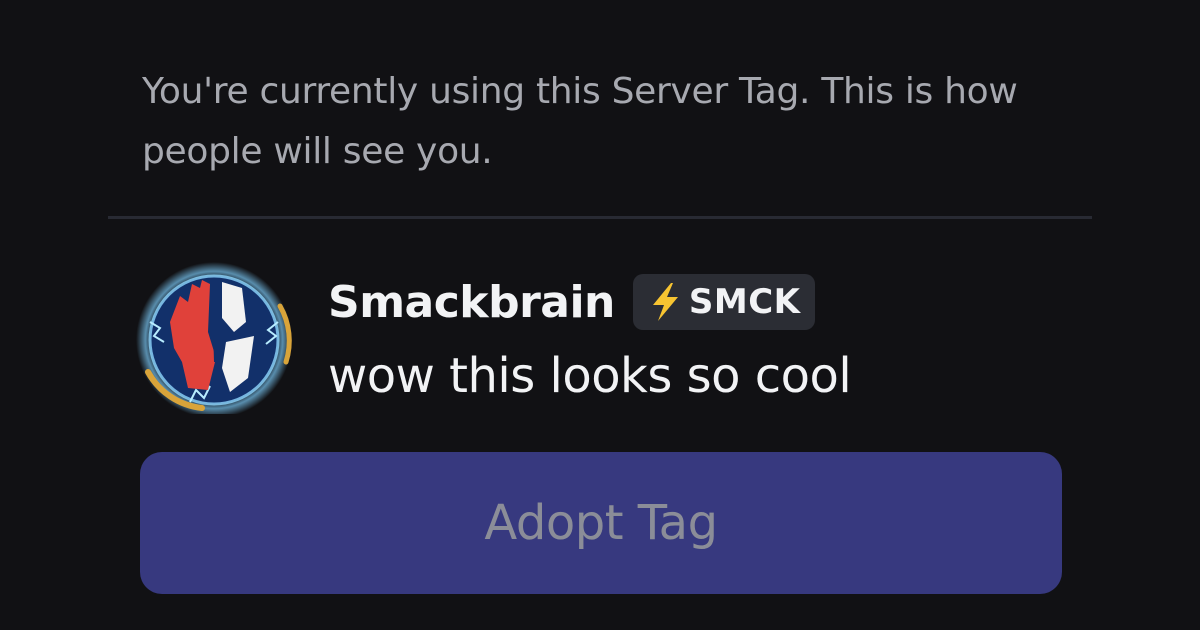 This screenshot has height=630, width=1200. Describe the element at coordinates (600, 217) in the screenshot. I see `divider` at that location.